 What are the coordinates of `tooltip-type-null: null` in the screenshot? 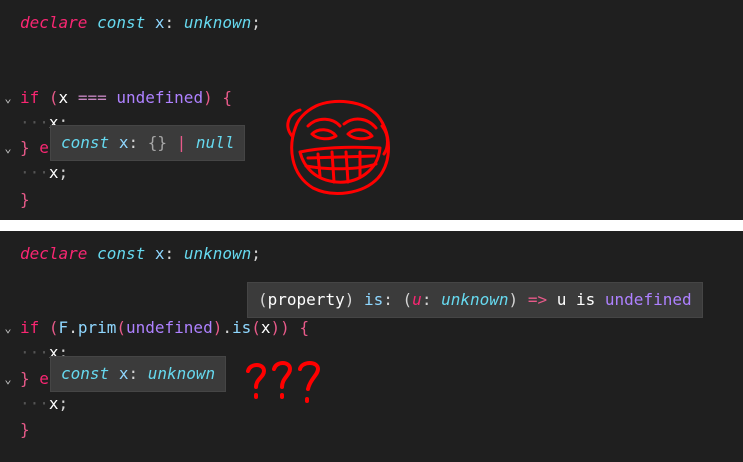 It's located at (215, 142).